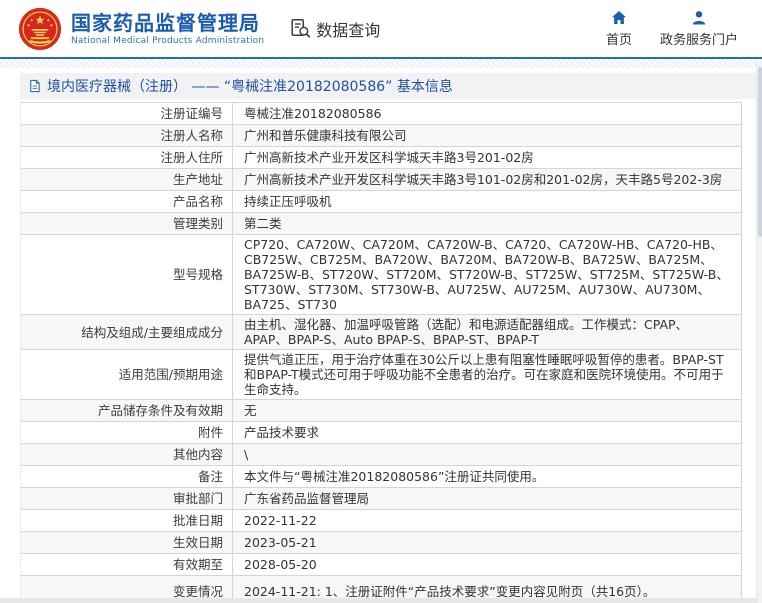 The image size is (762, 603). I want to click on home-icon, so click(619, 17).